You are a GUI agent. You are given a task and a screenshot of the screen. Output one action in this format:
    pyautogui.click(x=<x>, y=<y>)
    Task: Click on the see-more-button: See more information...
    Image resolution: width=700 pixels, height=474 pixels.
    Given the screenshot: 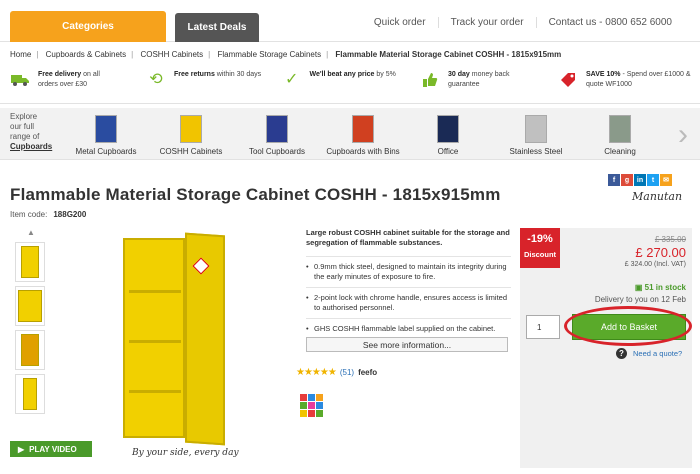 What is the action you would take?
    pyautogui.click(x=407, y=344)
    